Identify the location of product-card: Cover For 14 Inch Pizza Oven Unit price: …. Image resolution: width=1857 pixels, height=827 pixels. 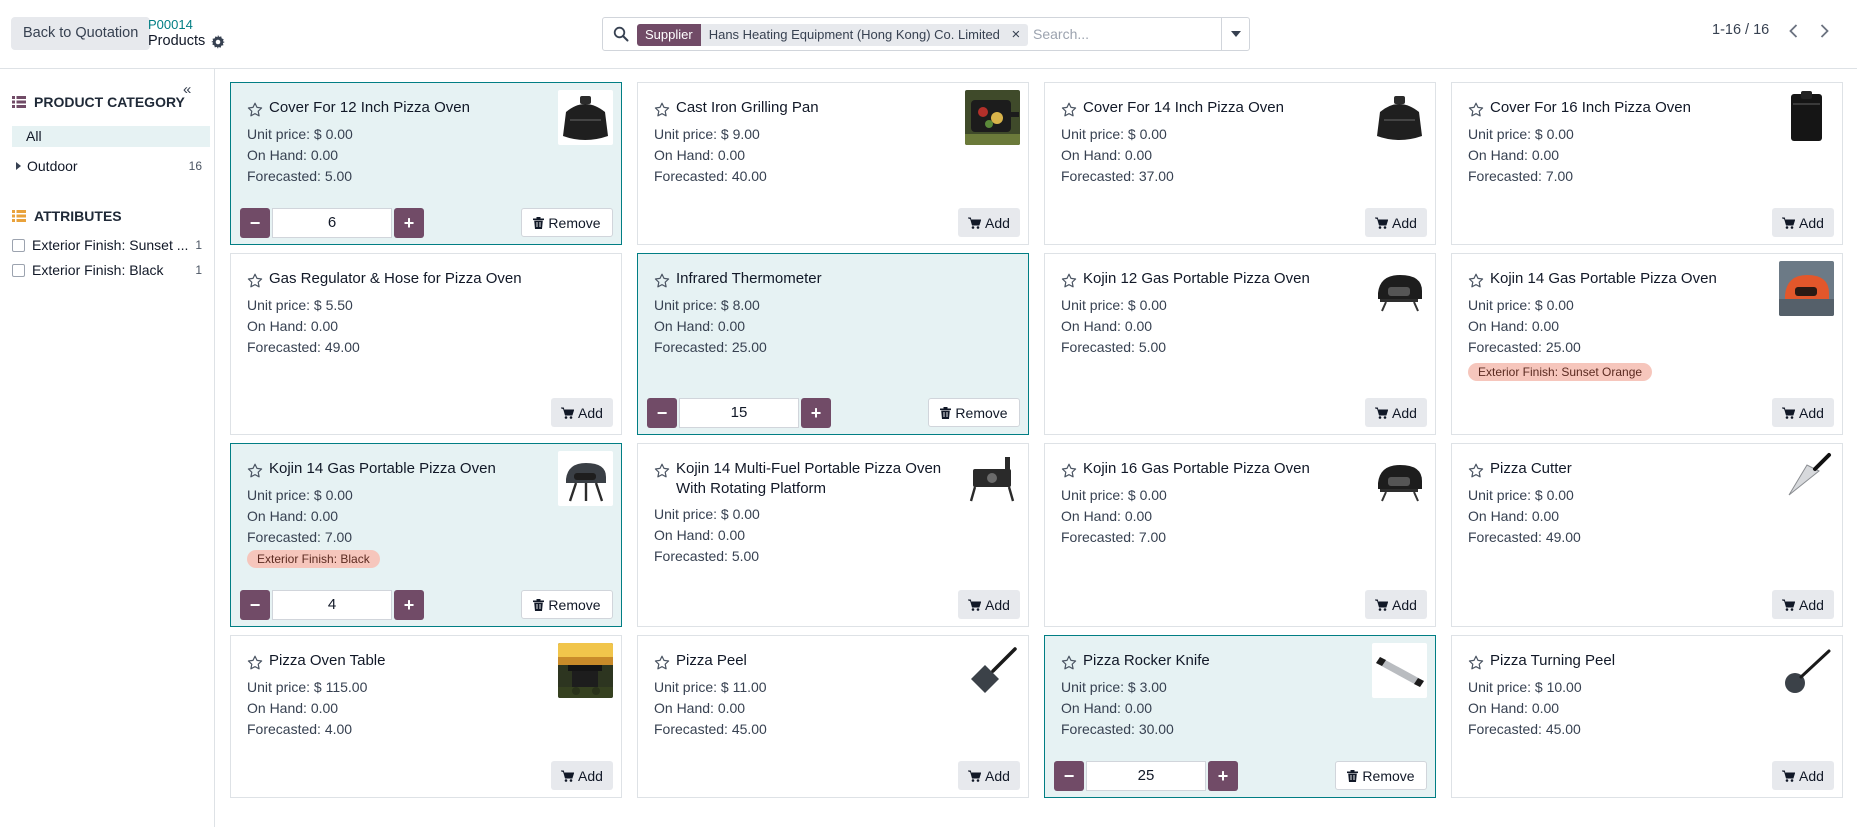
(1240, 163).